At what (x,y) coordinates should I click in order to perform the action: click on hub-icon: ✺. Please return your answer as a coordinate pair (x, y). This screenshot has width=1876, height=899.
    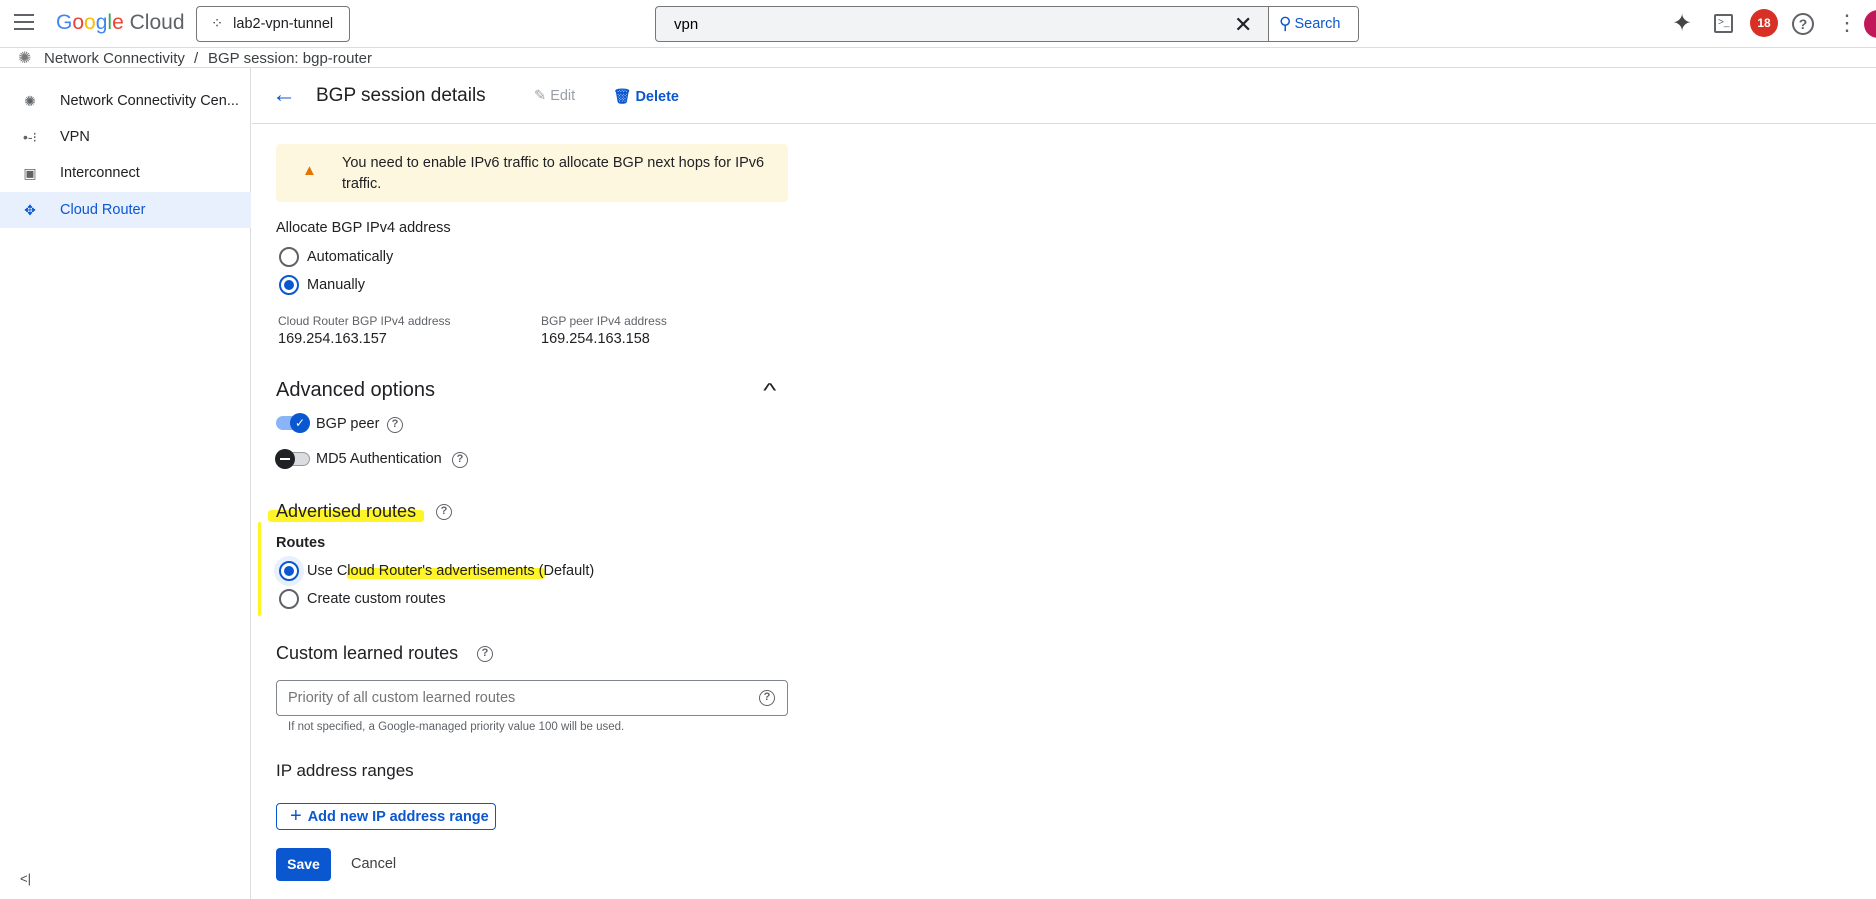
    Looking at the image, I should click on (30, 100).